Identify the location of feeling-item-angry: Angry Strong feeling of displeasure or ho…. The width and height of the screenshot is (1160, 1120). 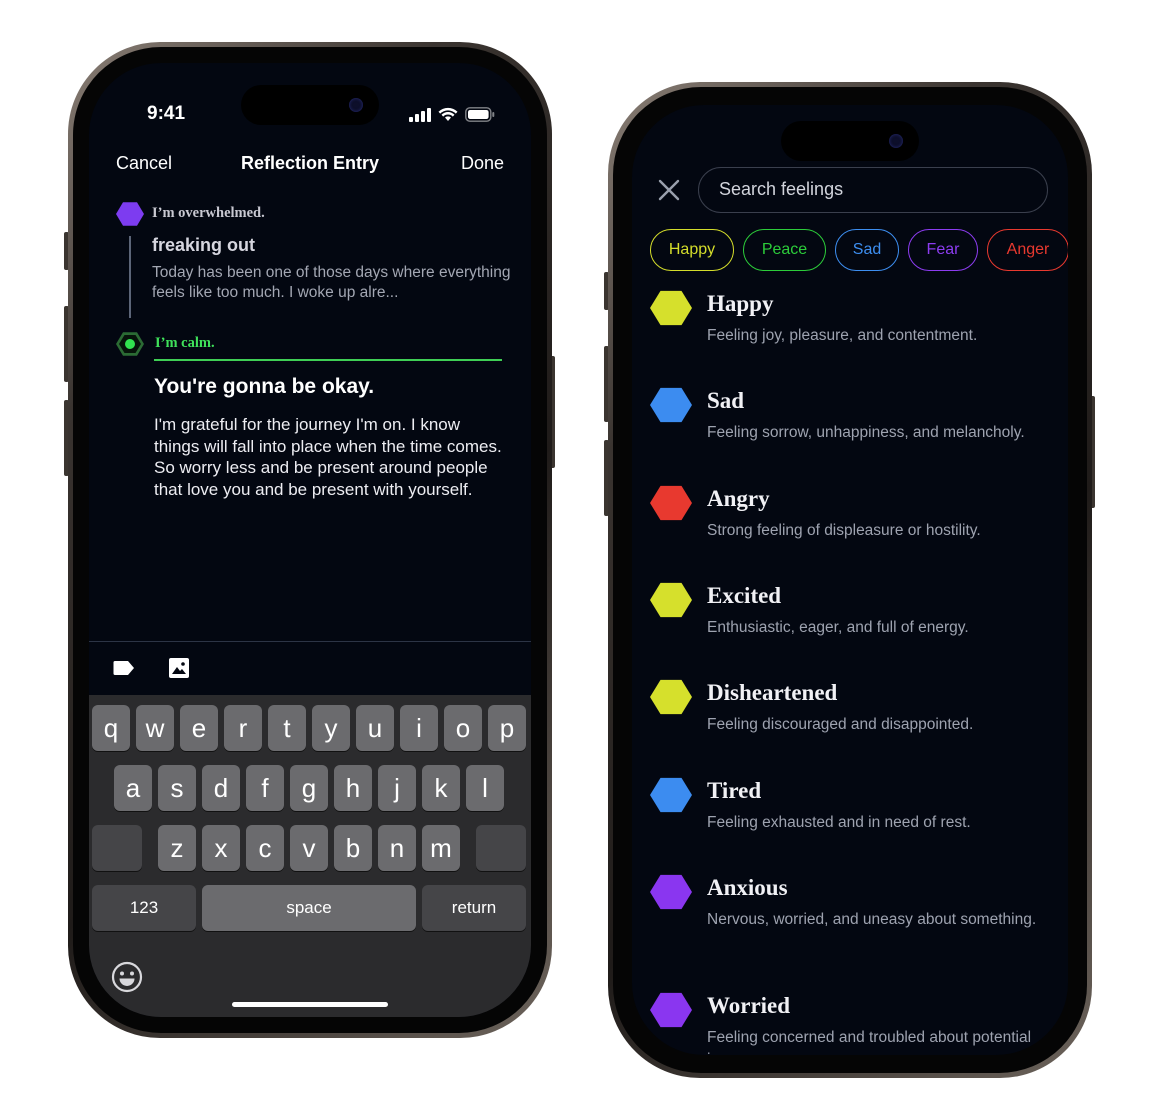
(854, 527).